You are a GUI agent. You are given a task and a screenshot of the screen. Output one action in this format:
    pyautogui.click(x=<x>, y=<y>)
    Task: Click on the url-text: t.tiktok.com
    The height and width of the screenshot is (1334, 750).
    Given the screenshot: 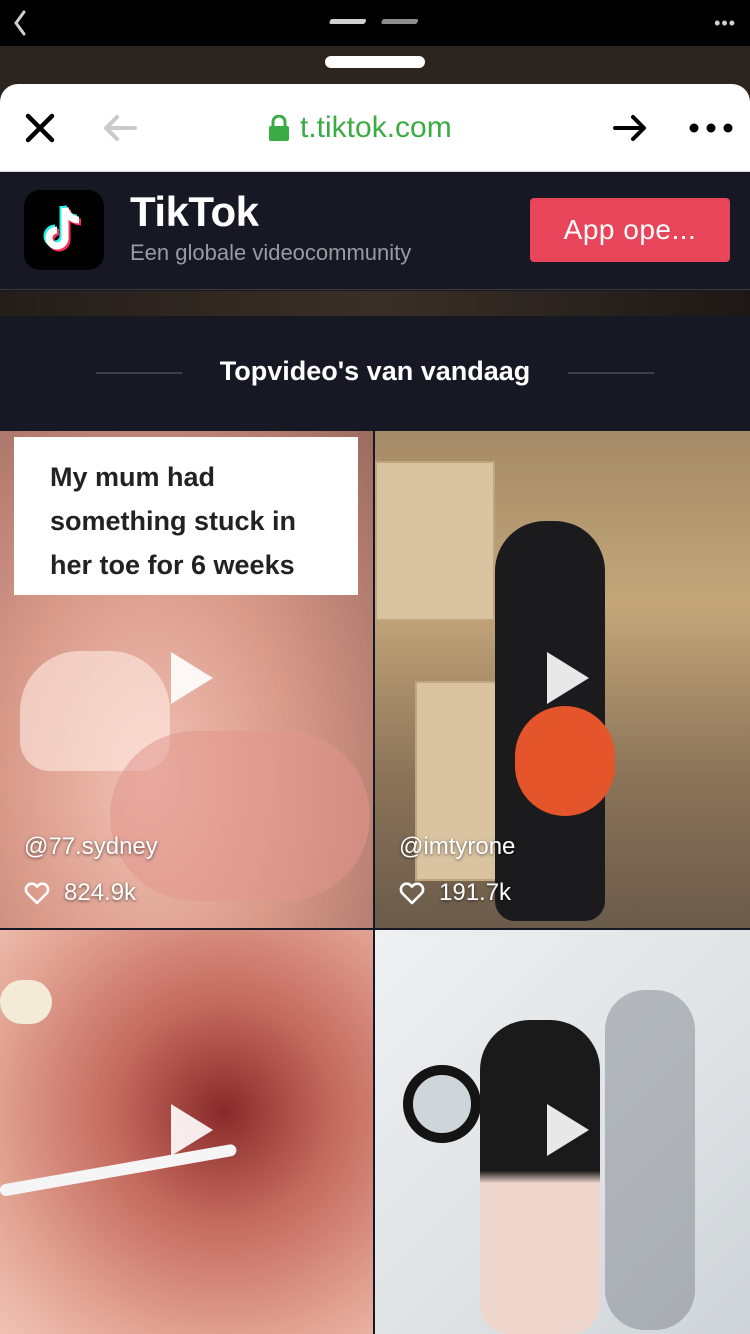 What is the action you would take?
    pyautogui.click(x=376, y=127)
    